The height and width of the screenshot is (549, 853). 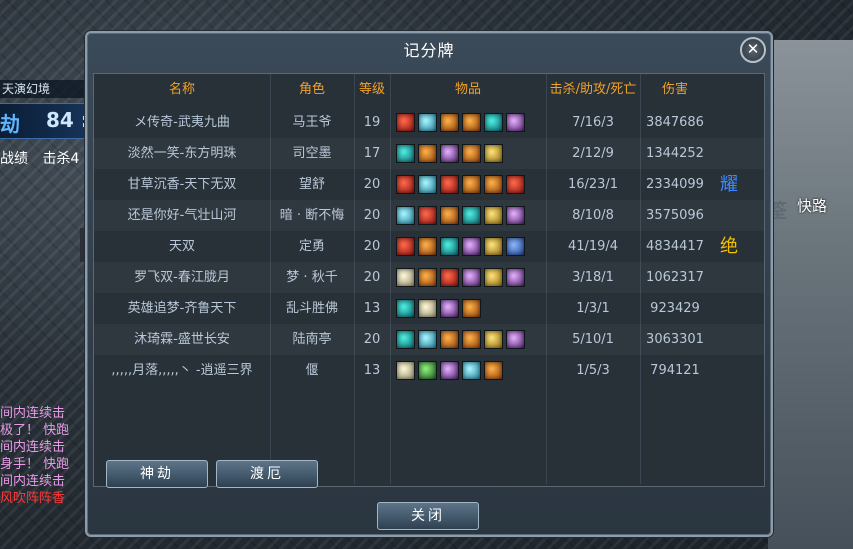 What do you see at coordinates (181, 89) in the screenshot?
I see `header-name: 名称` at bounding box center [181, 89].